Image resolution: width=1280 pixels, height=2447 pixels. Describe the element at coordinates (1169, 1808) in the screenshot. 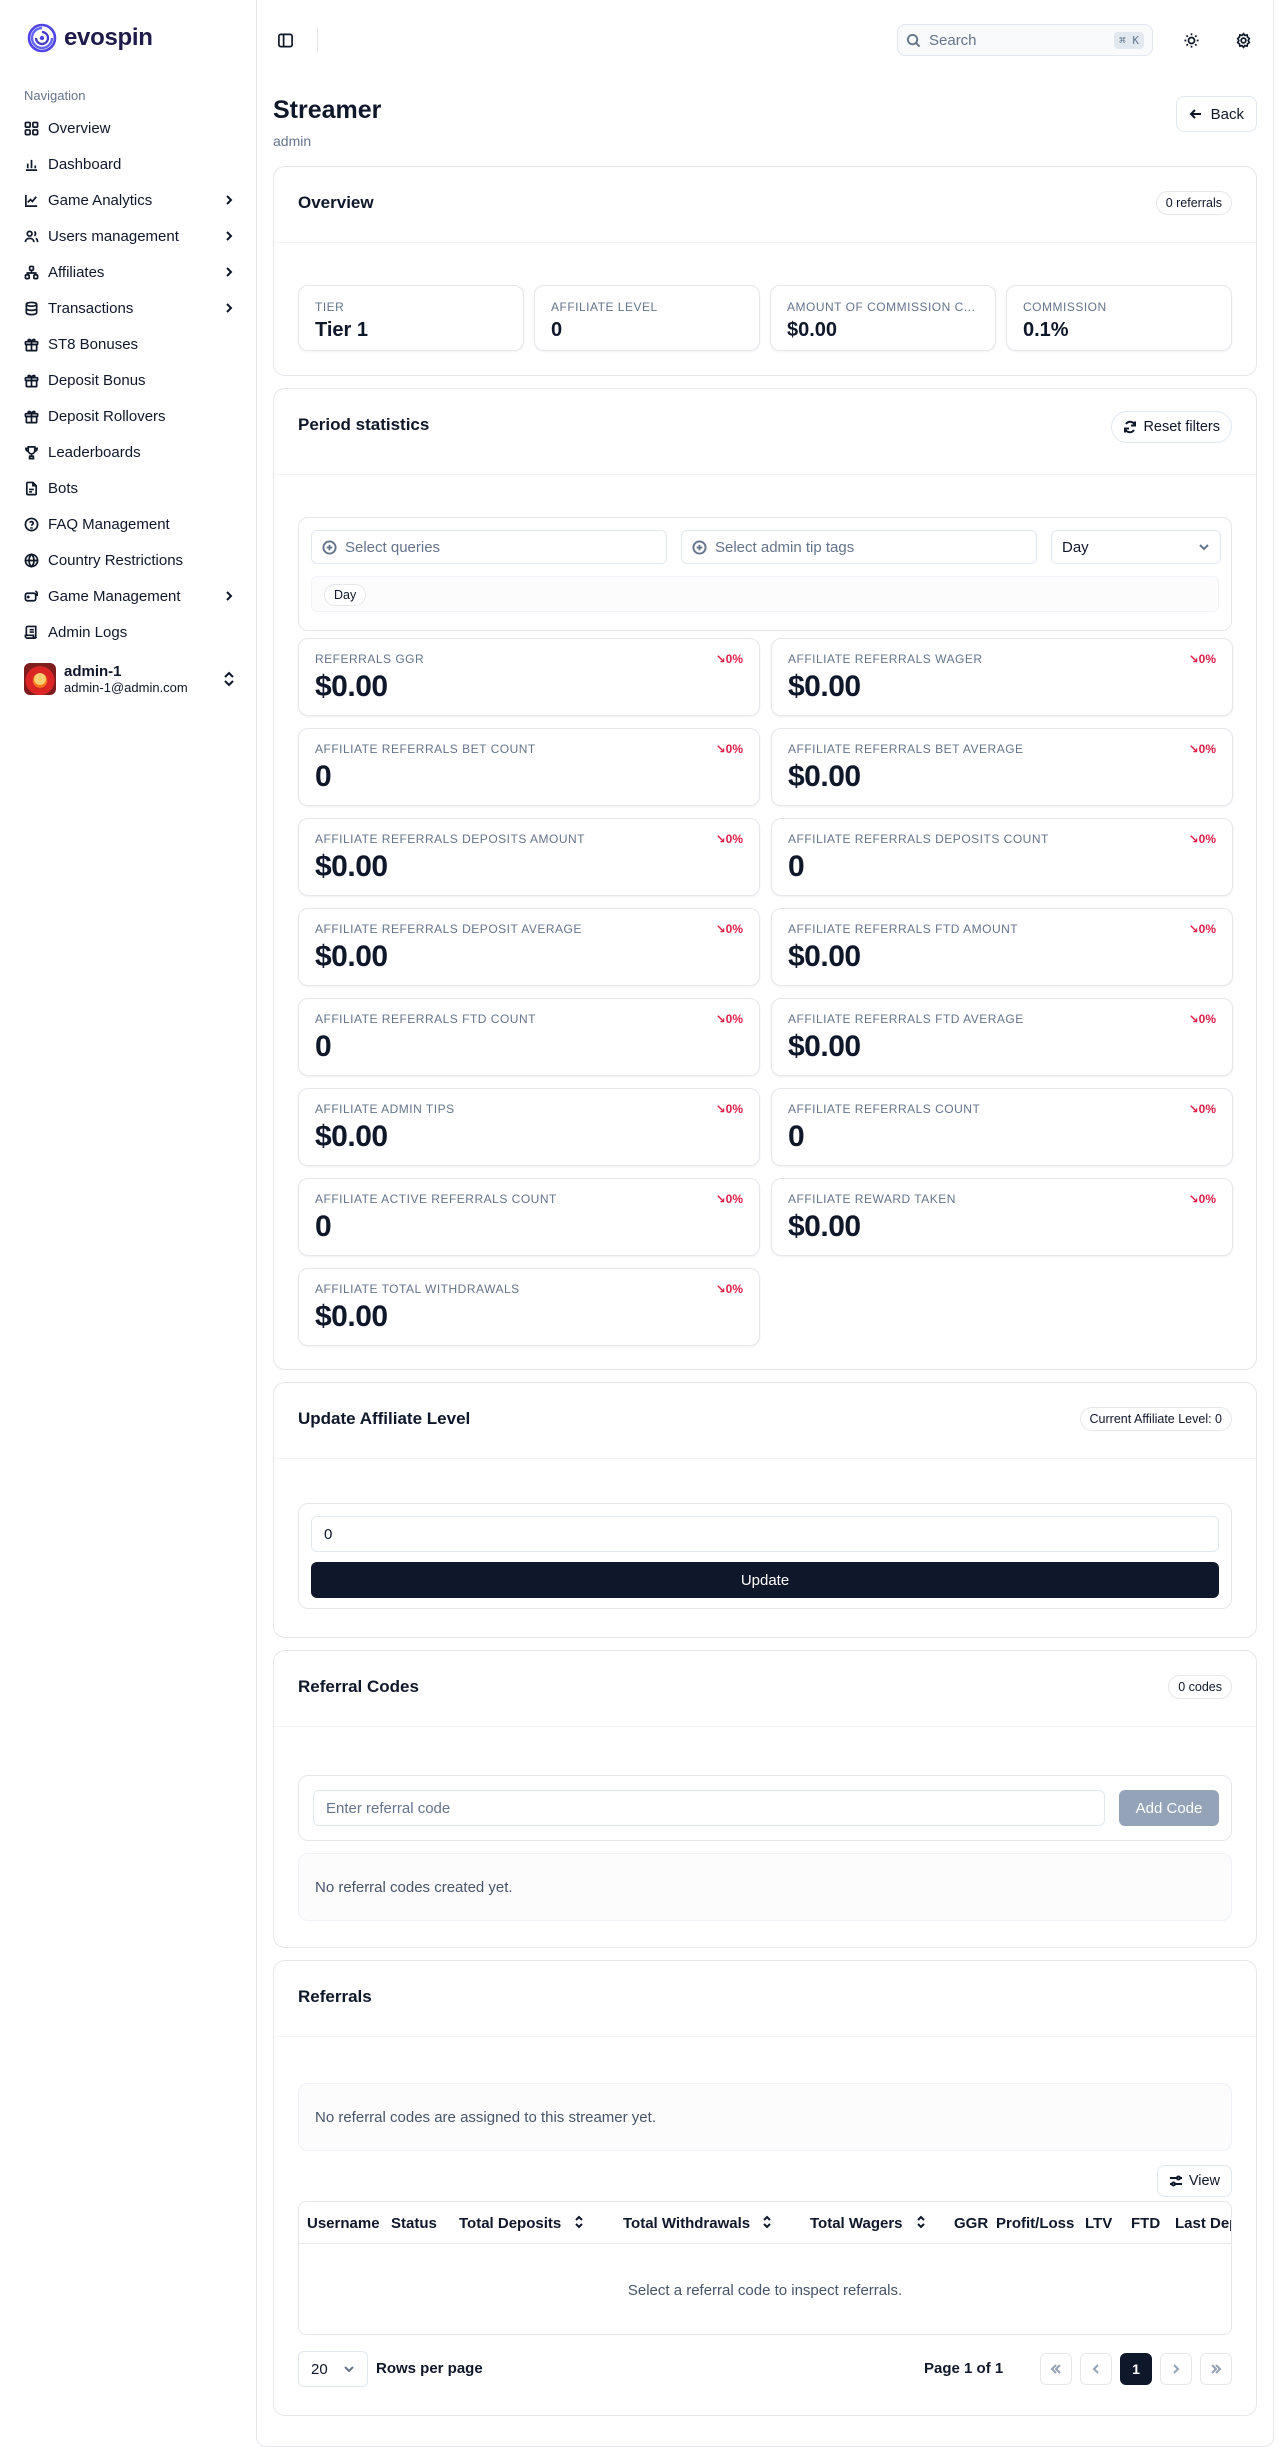

I see `add-code-button: Add Code` at that location.